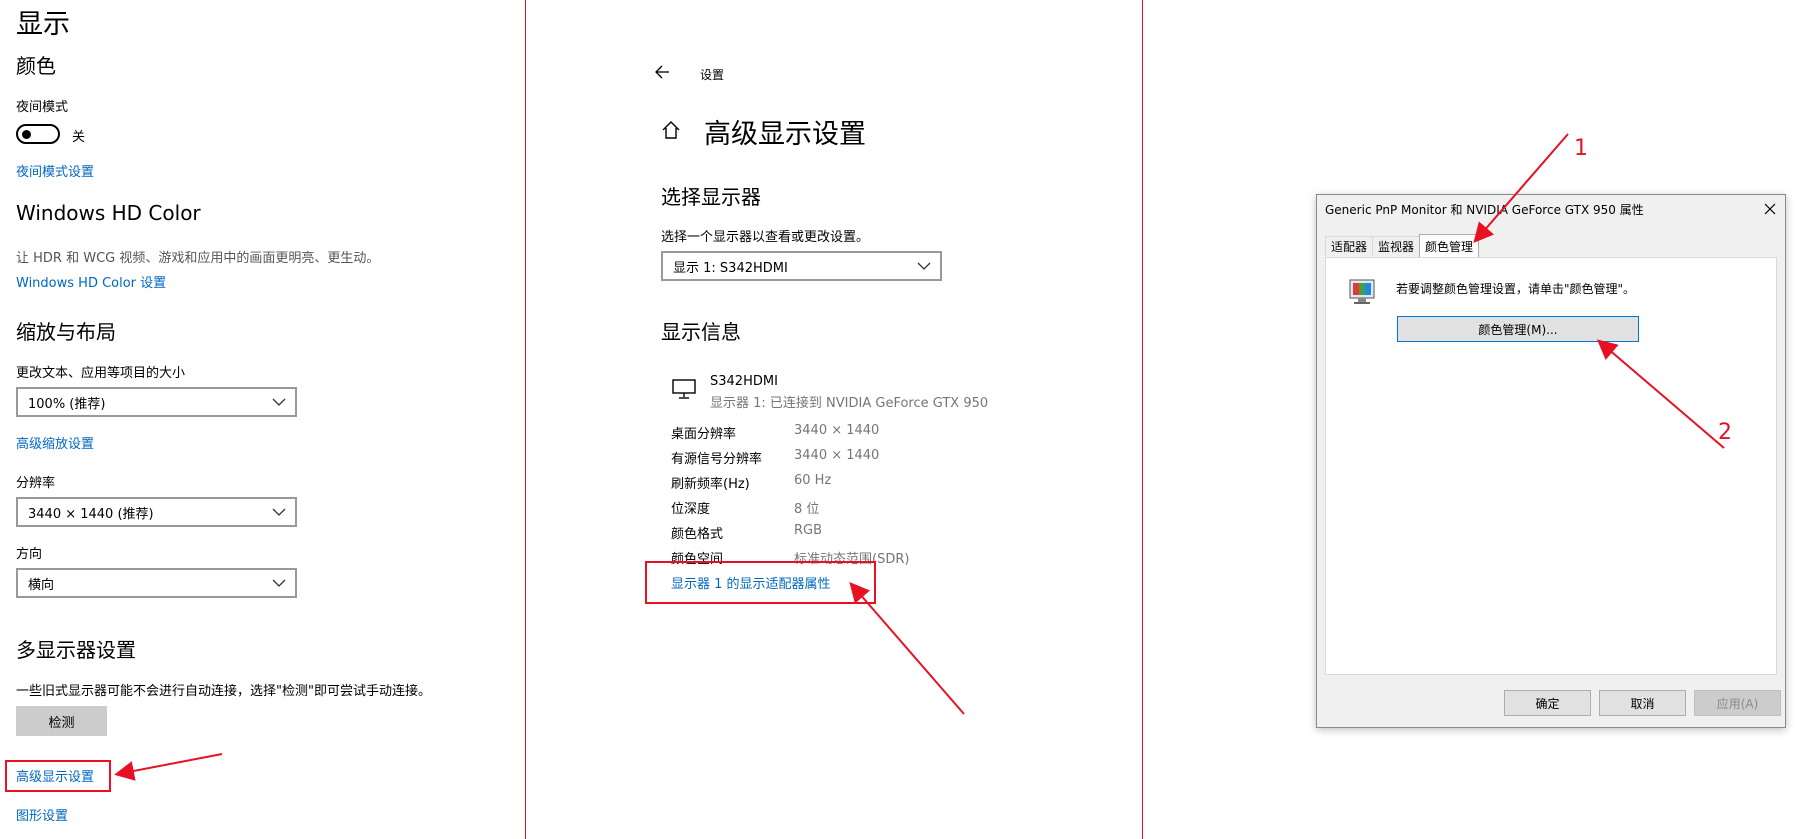 The width and height of the screenshot is (1811, 839). I want to click on annotation-number: 2, so click(1725, 432).